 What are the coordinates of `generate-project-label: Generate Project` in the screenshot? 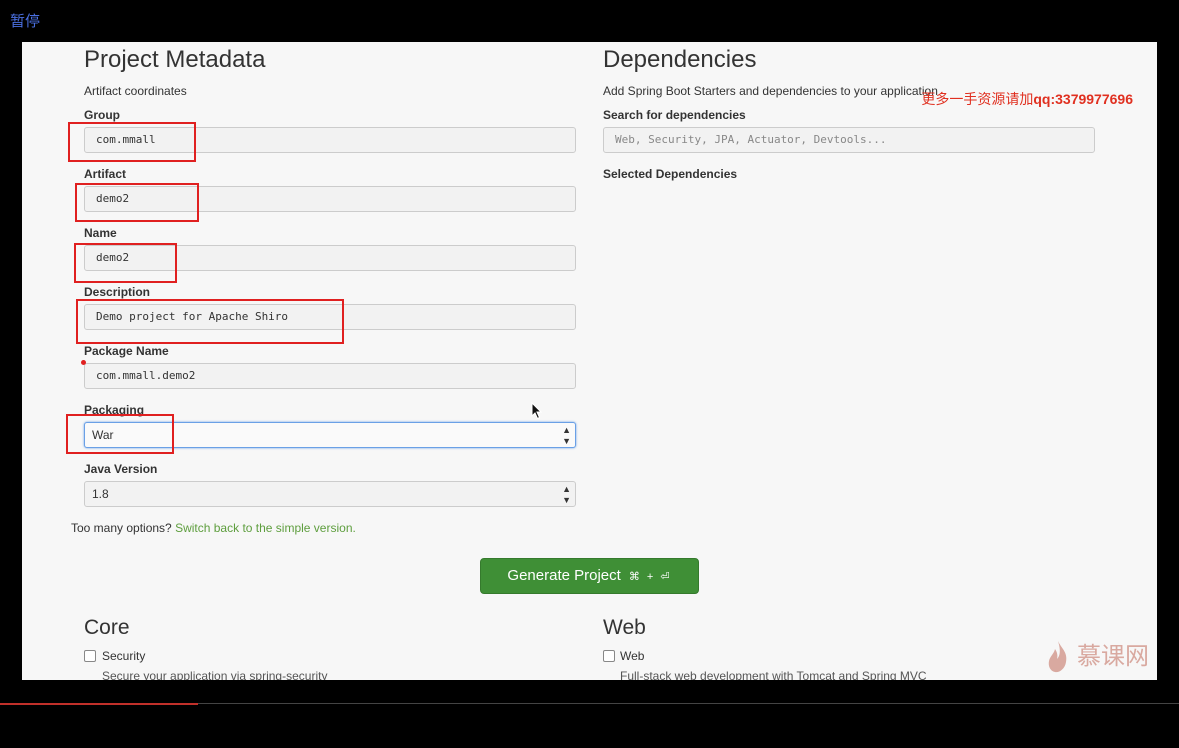 It's located at (564, 575).